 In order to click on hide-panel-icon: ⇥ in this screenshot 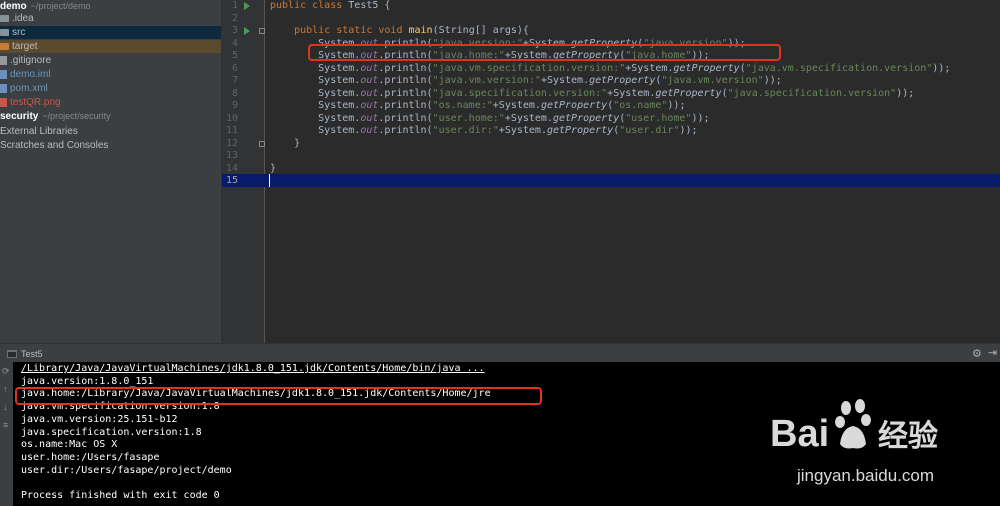, I will do `click(992, 352)`.